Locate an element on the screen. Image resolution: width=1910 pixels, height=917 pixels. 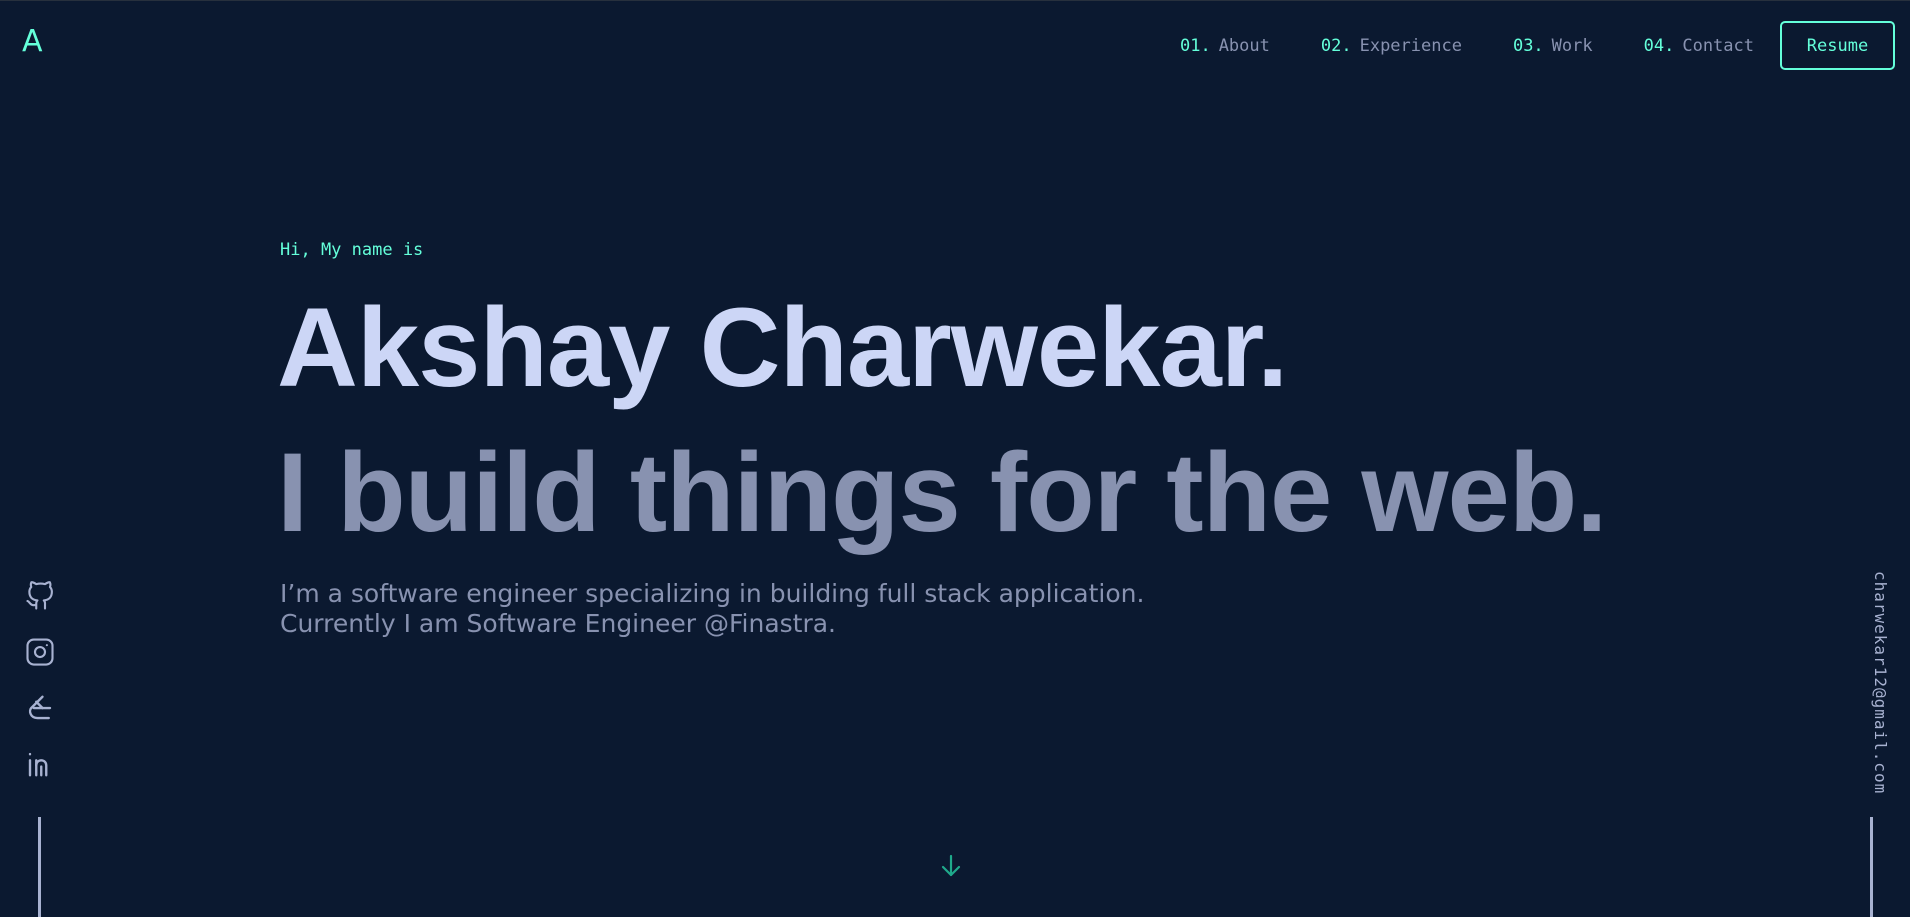
nav-item-label: About is located at coordinates (1244, 45).